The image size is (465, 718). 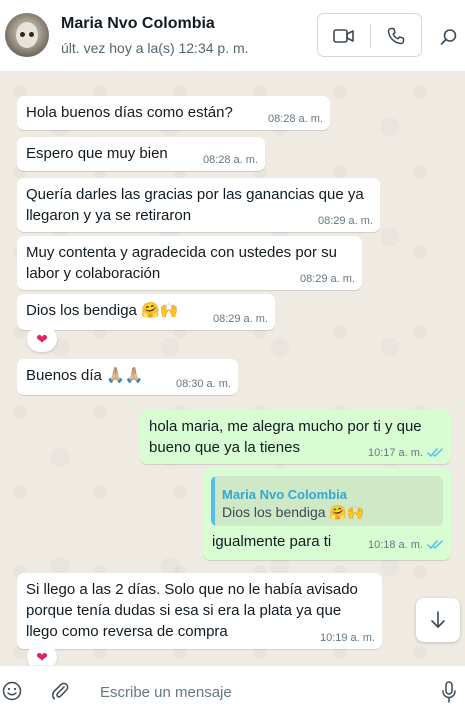 What do you see at coordinates (224, 447) in the screenshot?
I see `message-text-line: bueno que ya la tienes` at bounding box center [224, 447].